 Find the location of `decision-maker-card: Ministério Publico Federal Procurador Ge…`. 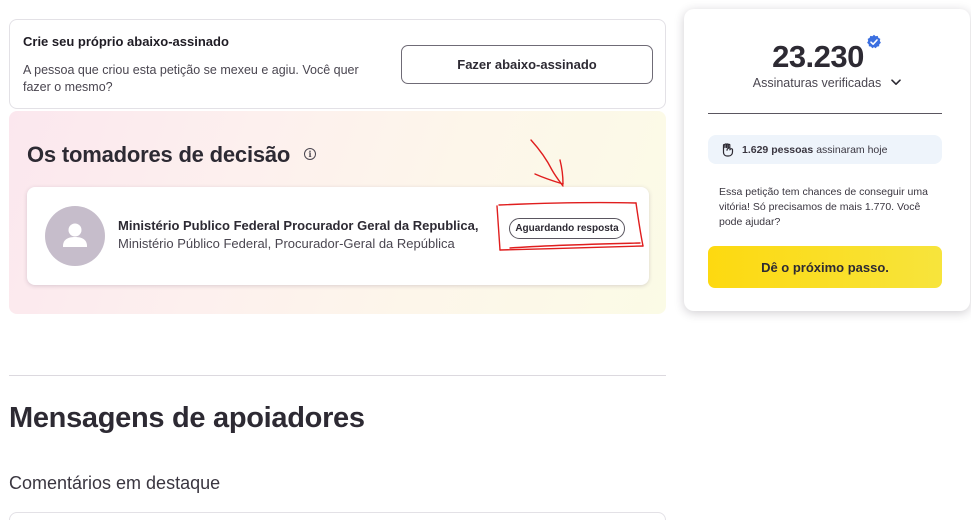

decision-maker-card: Ministério Publico Federal Procurador Ge… is located at coordinates (338, 236).